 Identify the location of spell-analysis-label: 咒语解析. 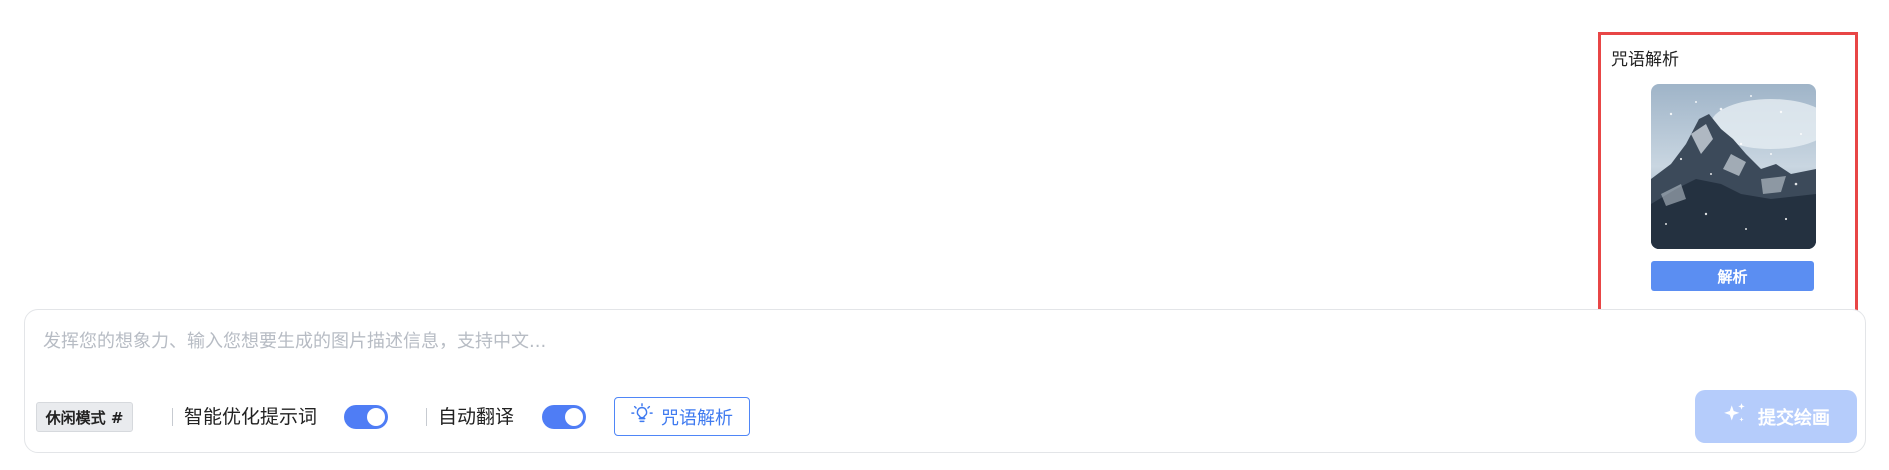
(697, 418).